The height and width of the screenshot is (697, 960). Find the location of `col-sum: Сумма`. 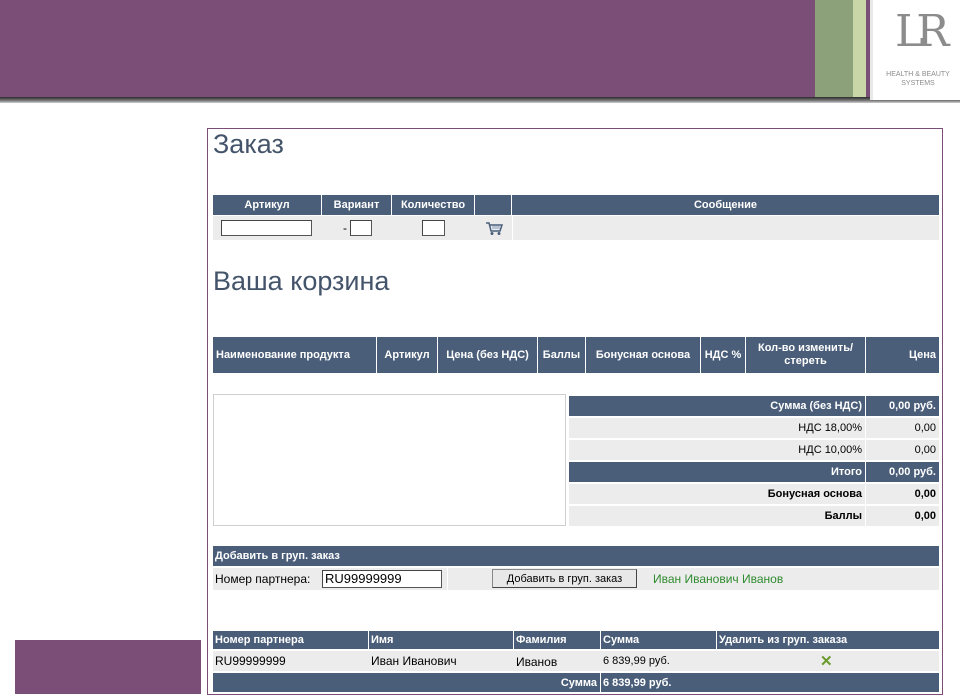

col-sum: Сумма is located at coordinates (659, 640).